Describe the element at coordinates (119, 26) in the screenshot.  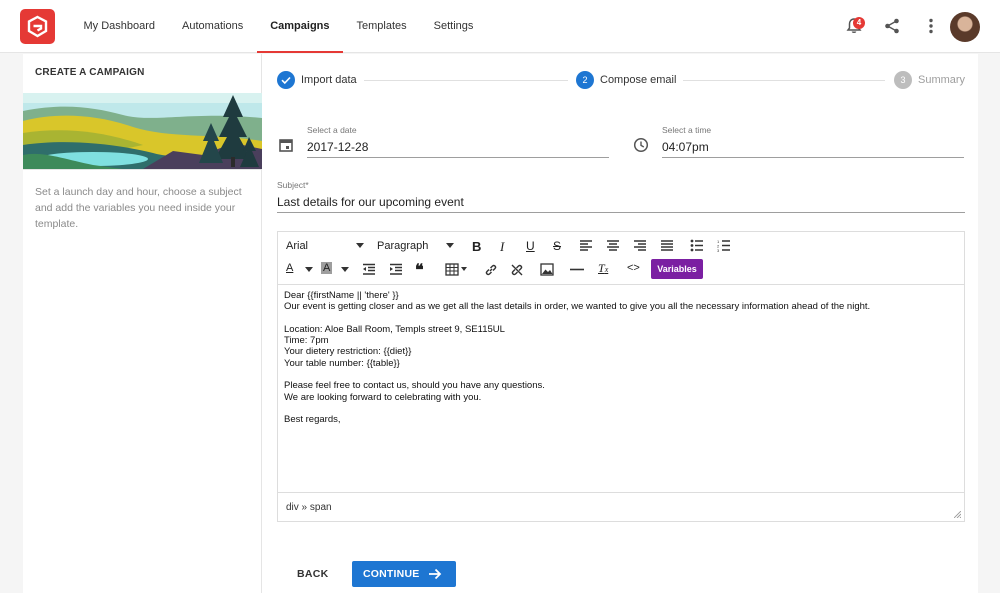
I see `nav-item-my-dashboard: My Dashboard` at that location.